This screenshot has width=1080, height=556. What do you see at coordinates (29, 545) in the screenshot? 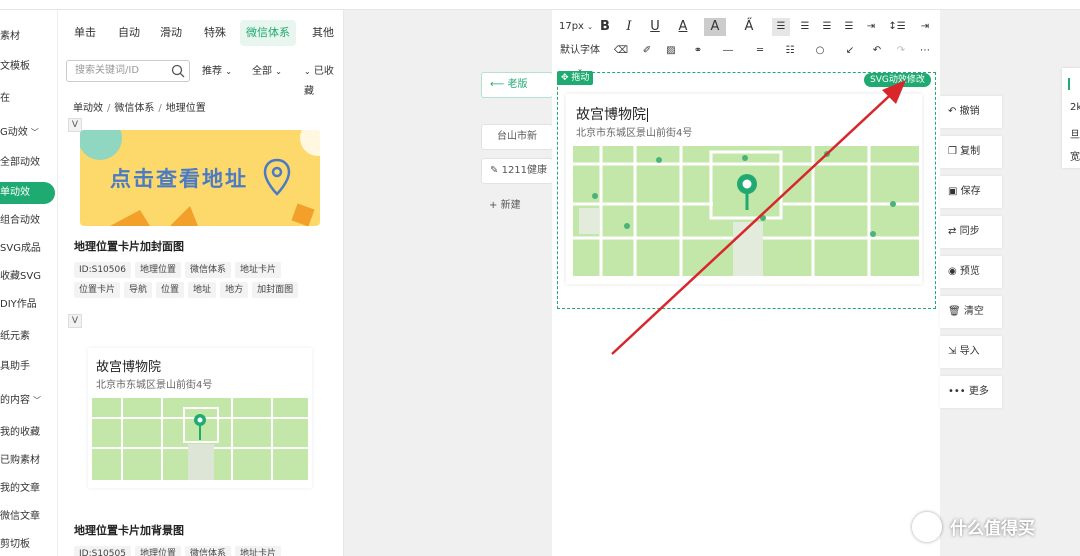
I see `nav-item: 剪切板` at bounding box center [29, 545].